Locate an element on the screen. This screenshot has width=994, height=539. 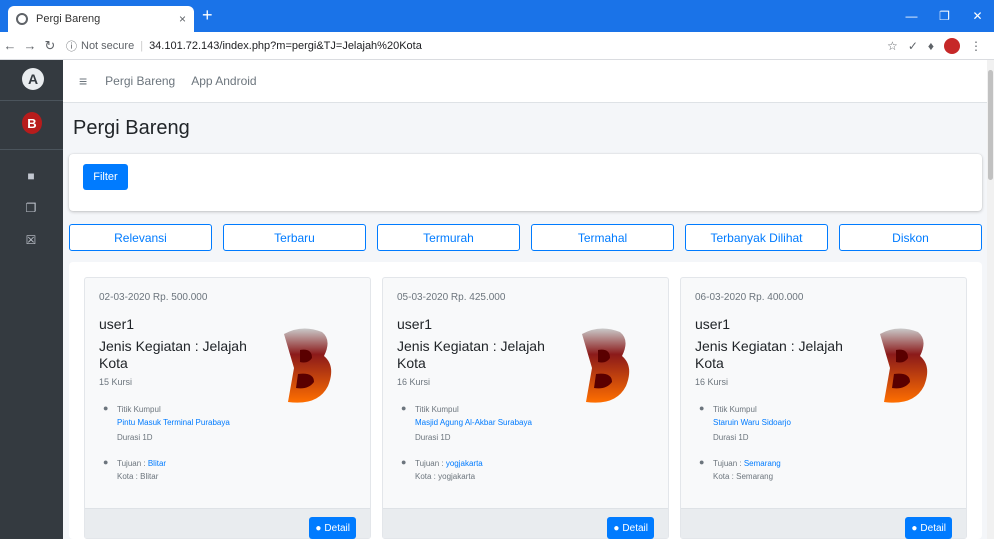
sidebar-divider is located at coordinates (31, 100).